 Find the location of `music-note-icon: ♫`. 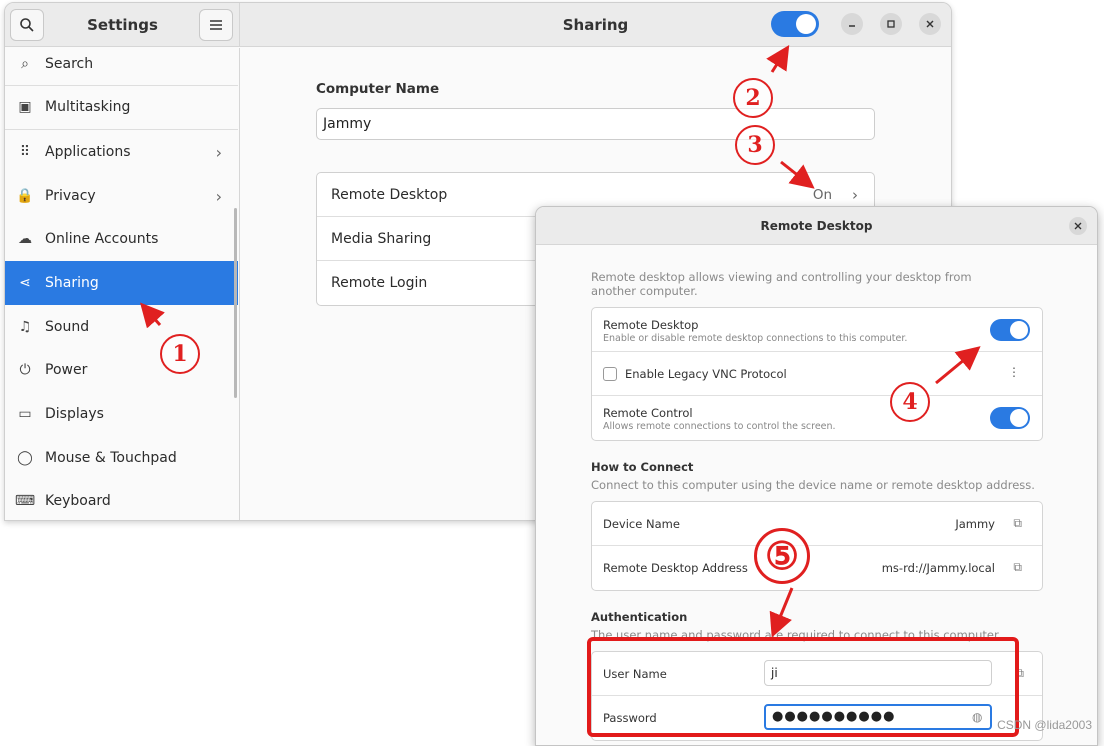

music-note-icon: ♫ is located at coordinates (25, 327).